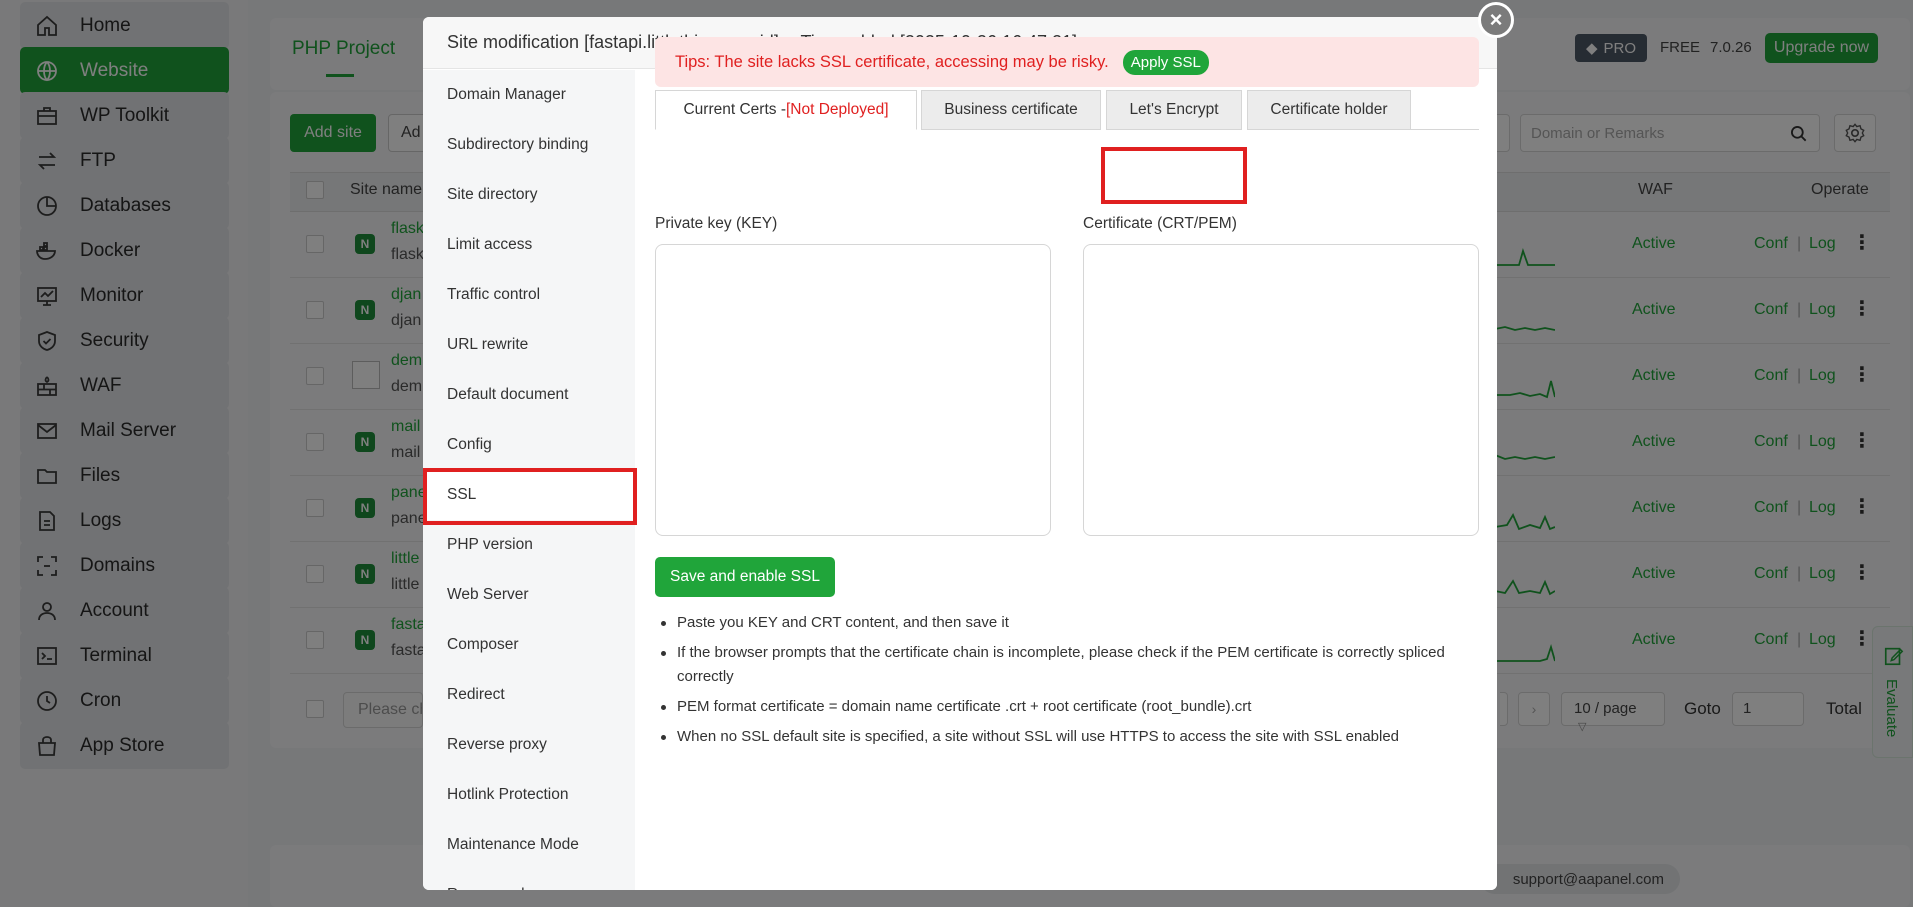 The image size is (1913, 907). I want to click on tab-current-certs: Current Certs - [Not Deployed], so click(786, 110).